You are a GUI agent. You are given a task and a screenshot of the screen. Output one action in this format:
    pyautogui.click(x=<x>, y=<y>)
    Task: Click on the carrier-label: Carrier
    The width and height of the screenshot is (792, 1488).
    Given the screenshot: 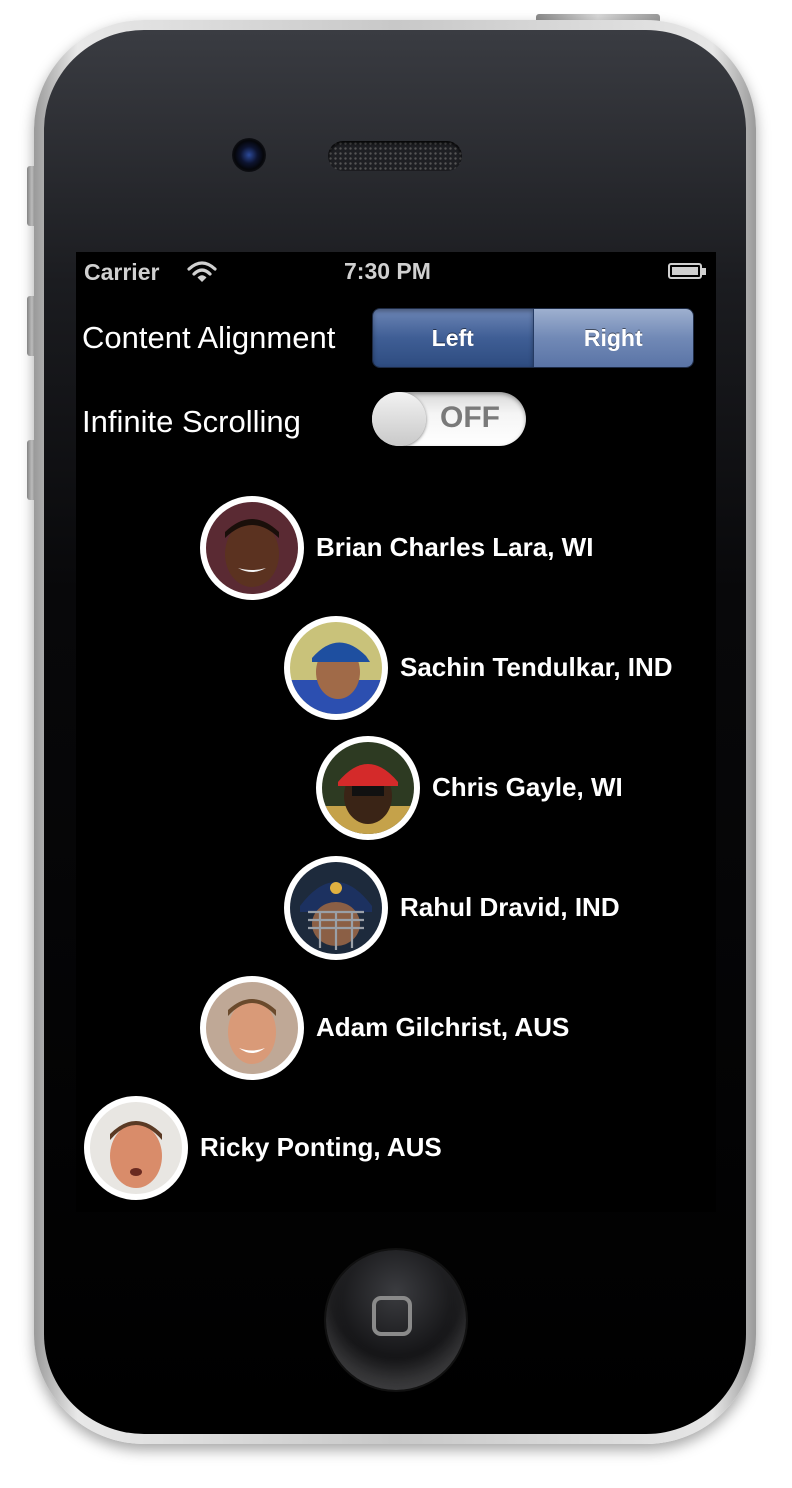 What is the action you would take?
    pyautogui.click(x=122, y=272)
    